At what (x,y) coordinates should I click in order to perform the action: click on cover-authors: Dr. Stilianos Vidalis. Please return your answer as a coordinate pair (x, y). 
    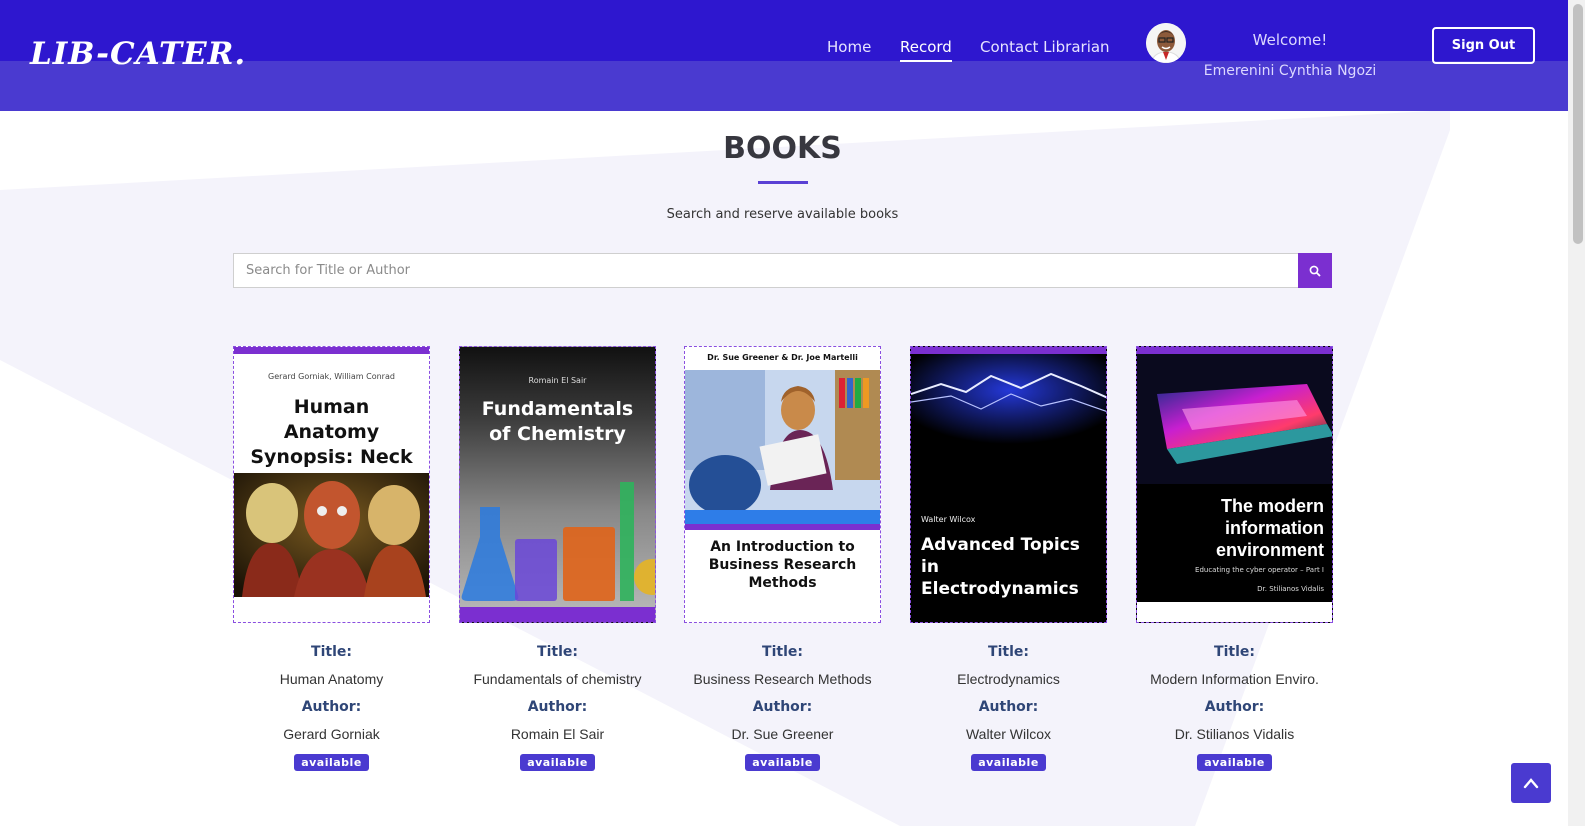
    Looking at the image, I should click on (1290, 589).